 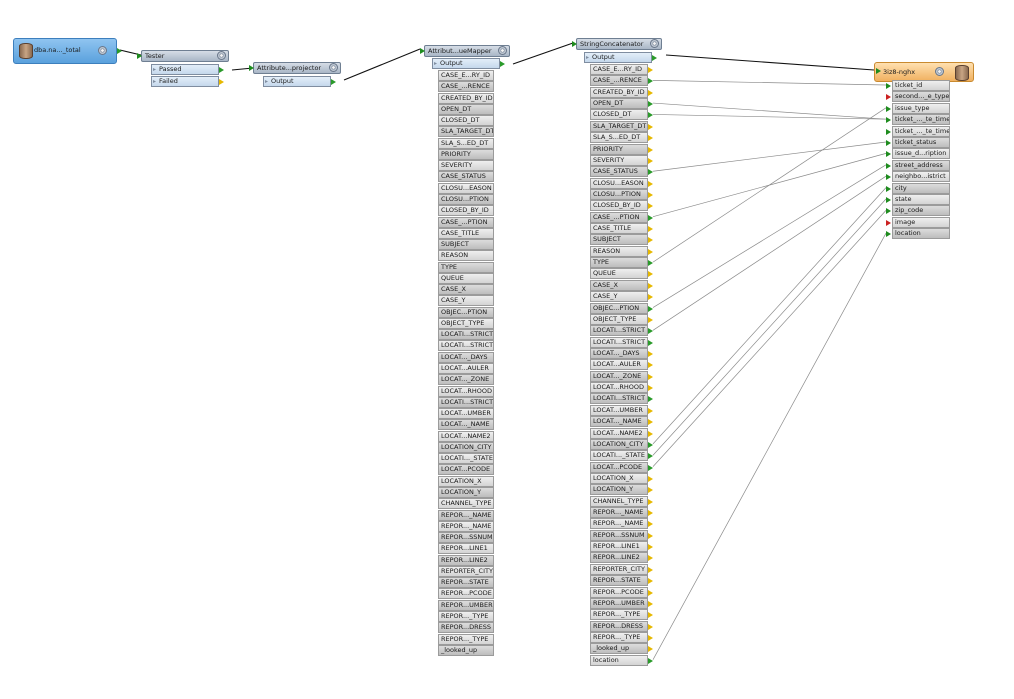 What do you see at coordinates (619, 183) in the screenshot?
I see `concat-attr: CLOSU...EASON` at bounding box center [619, 183].